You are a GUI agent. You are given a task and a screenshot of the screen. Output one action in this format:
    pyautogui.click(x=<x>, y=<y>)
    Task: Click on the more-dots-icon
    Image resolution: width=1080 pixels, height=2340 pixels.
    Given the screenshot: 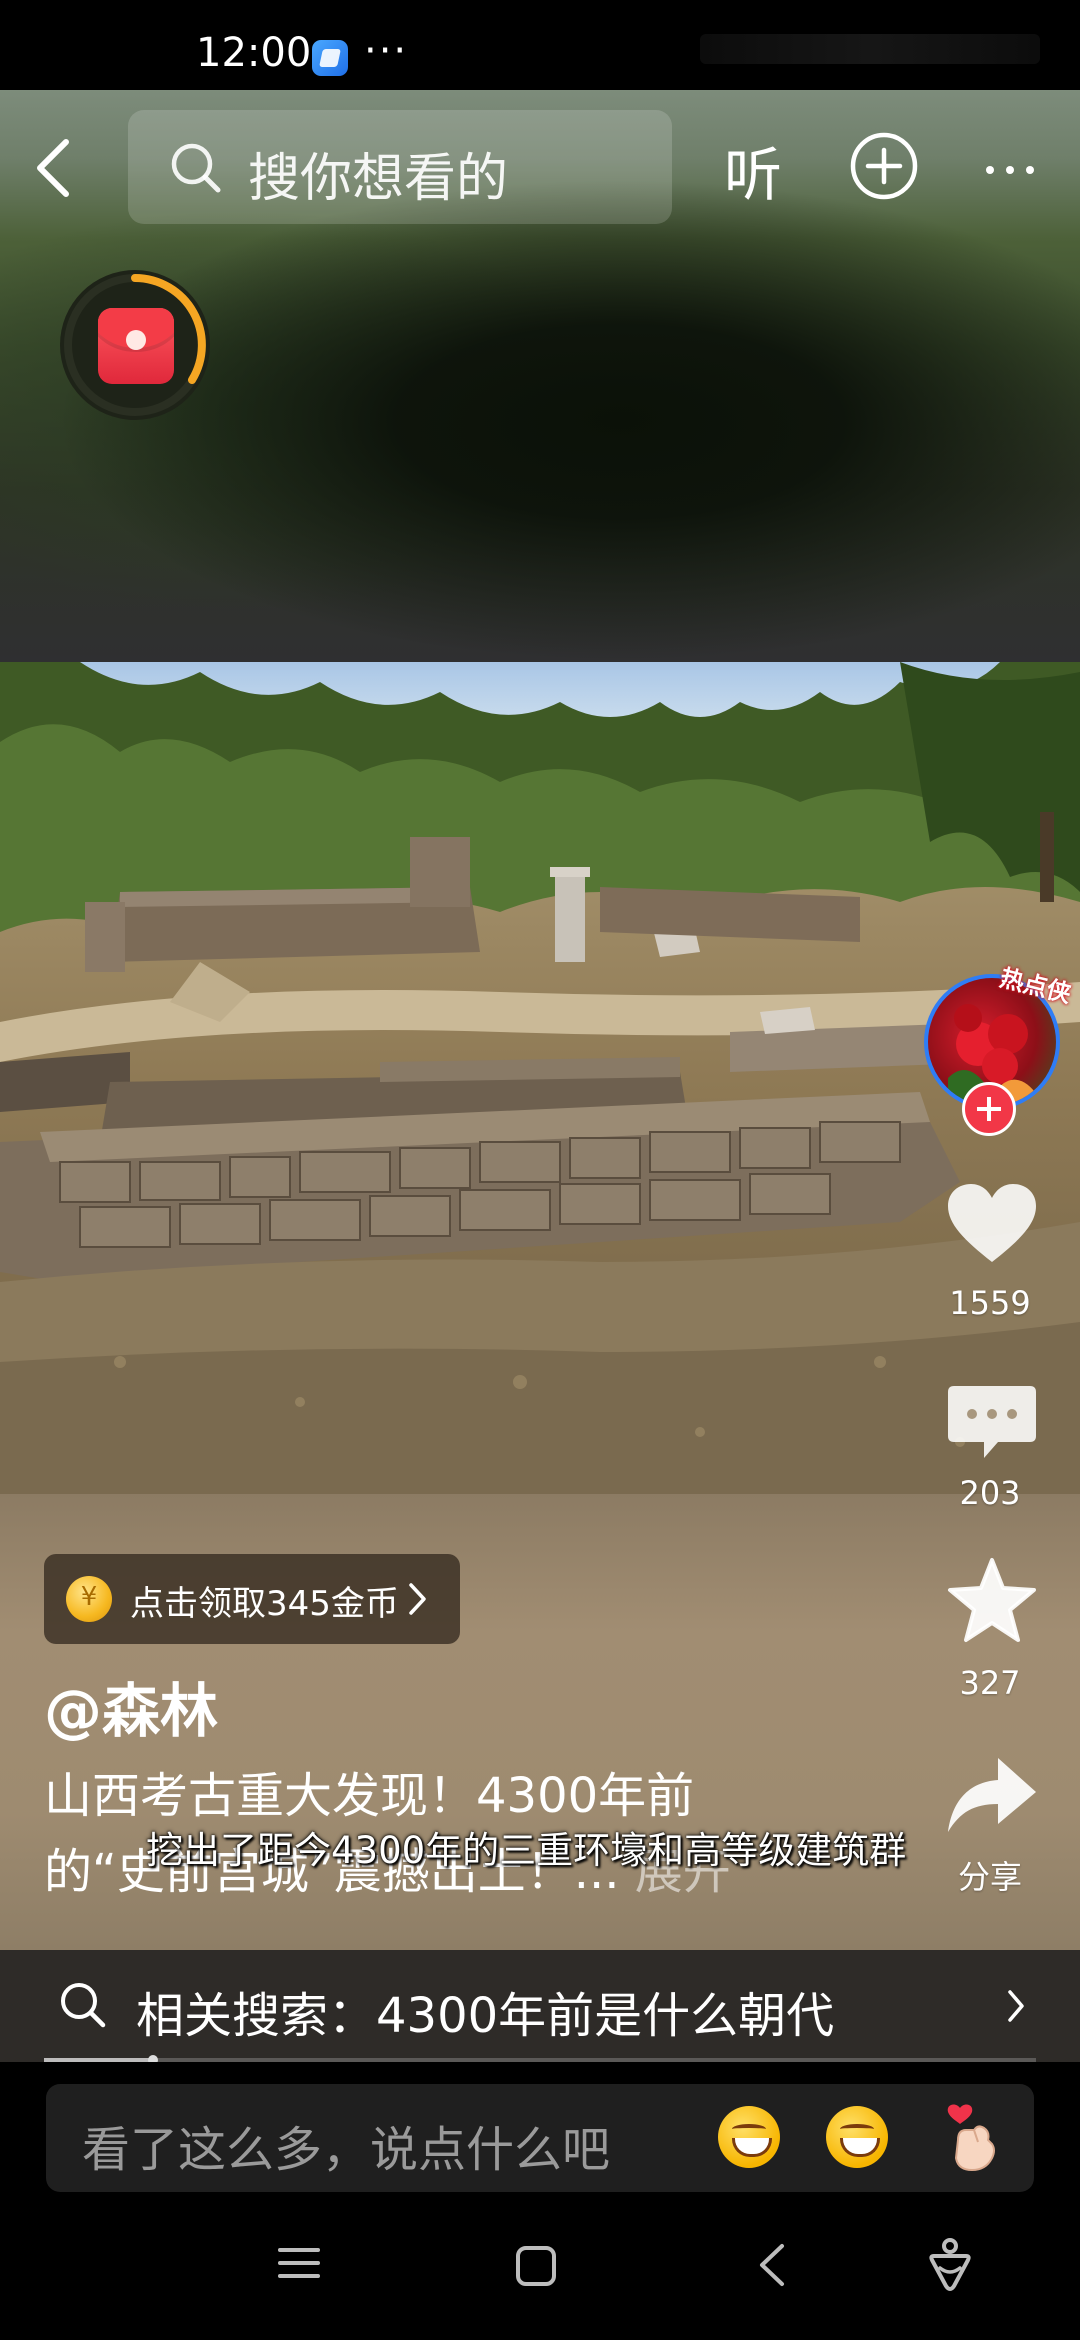 What is the action you would take?
    pyautogui.click(x=1010, y=170)
    